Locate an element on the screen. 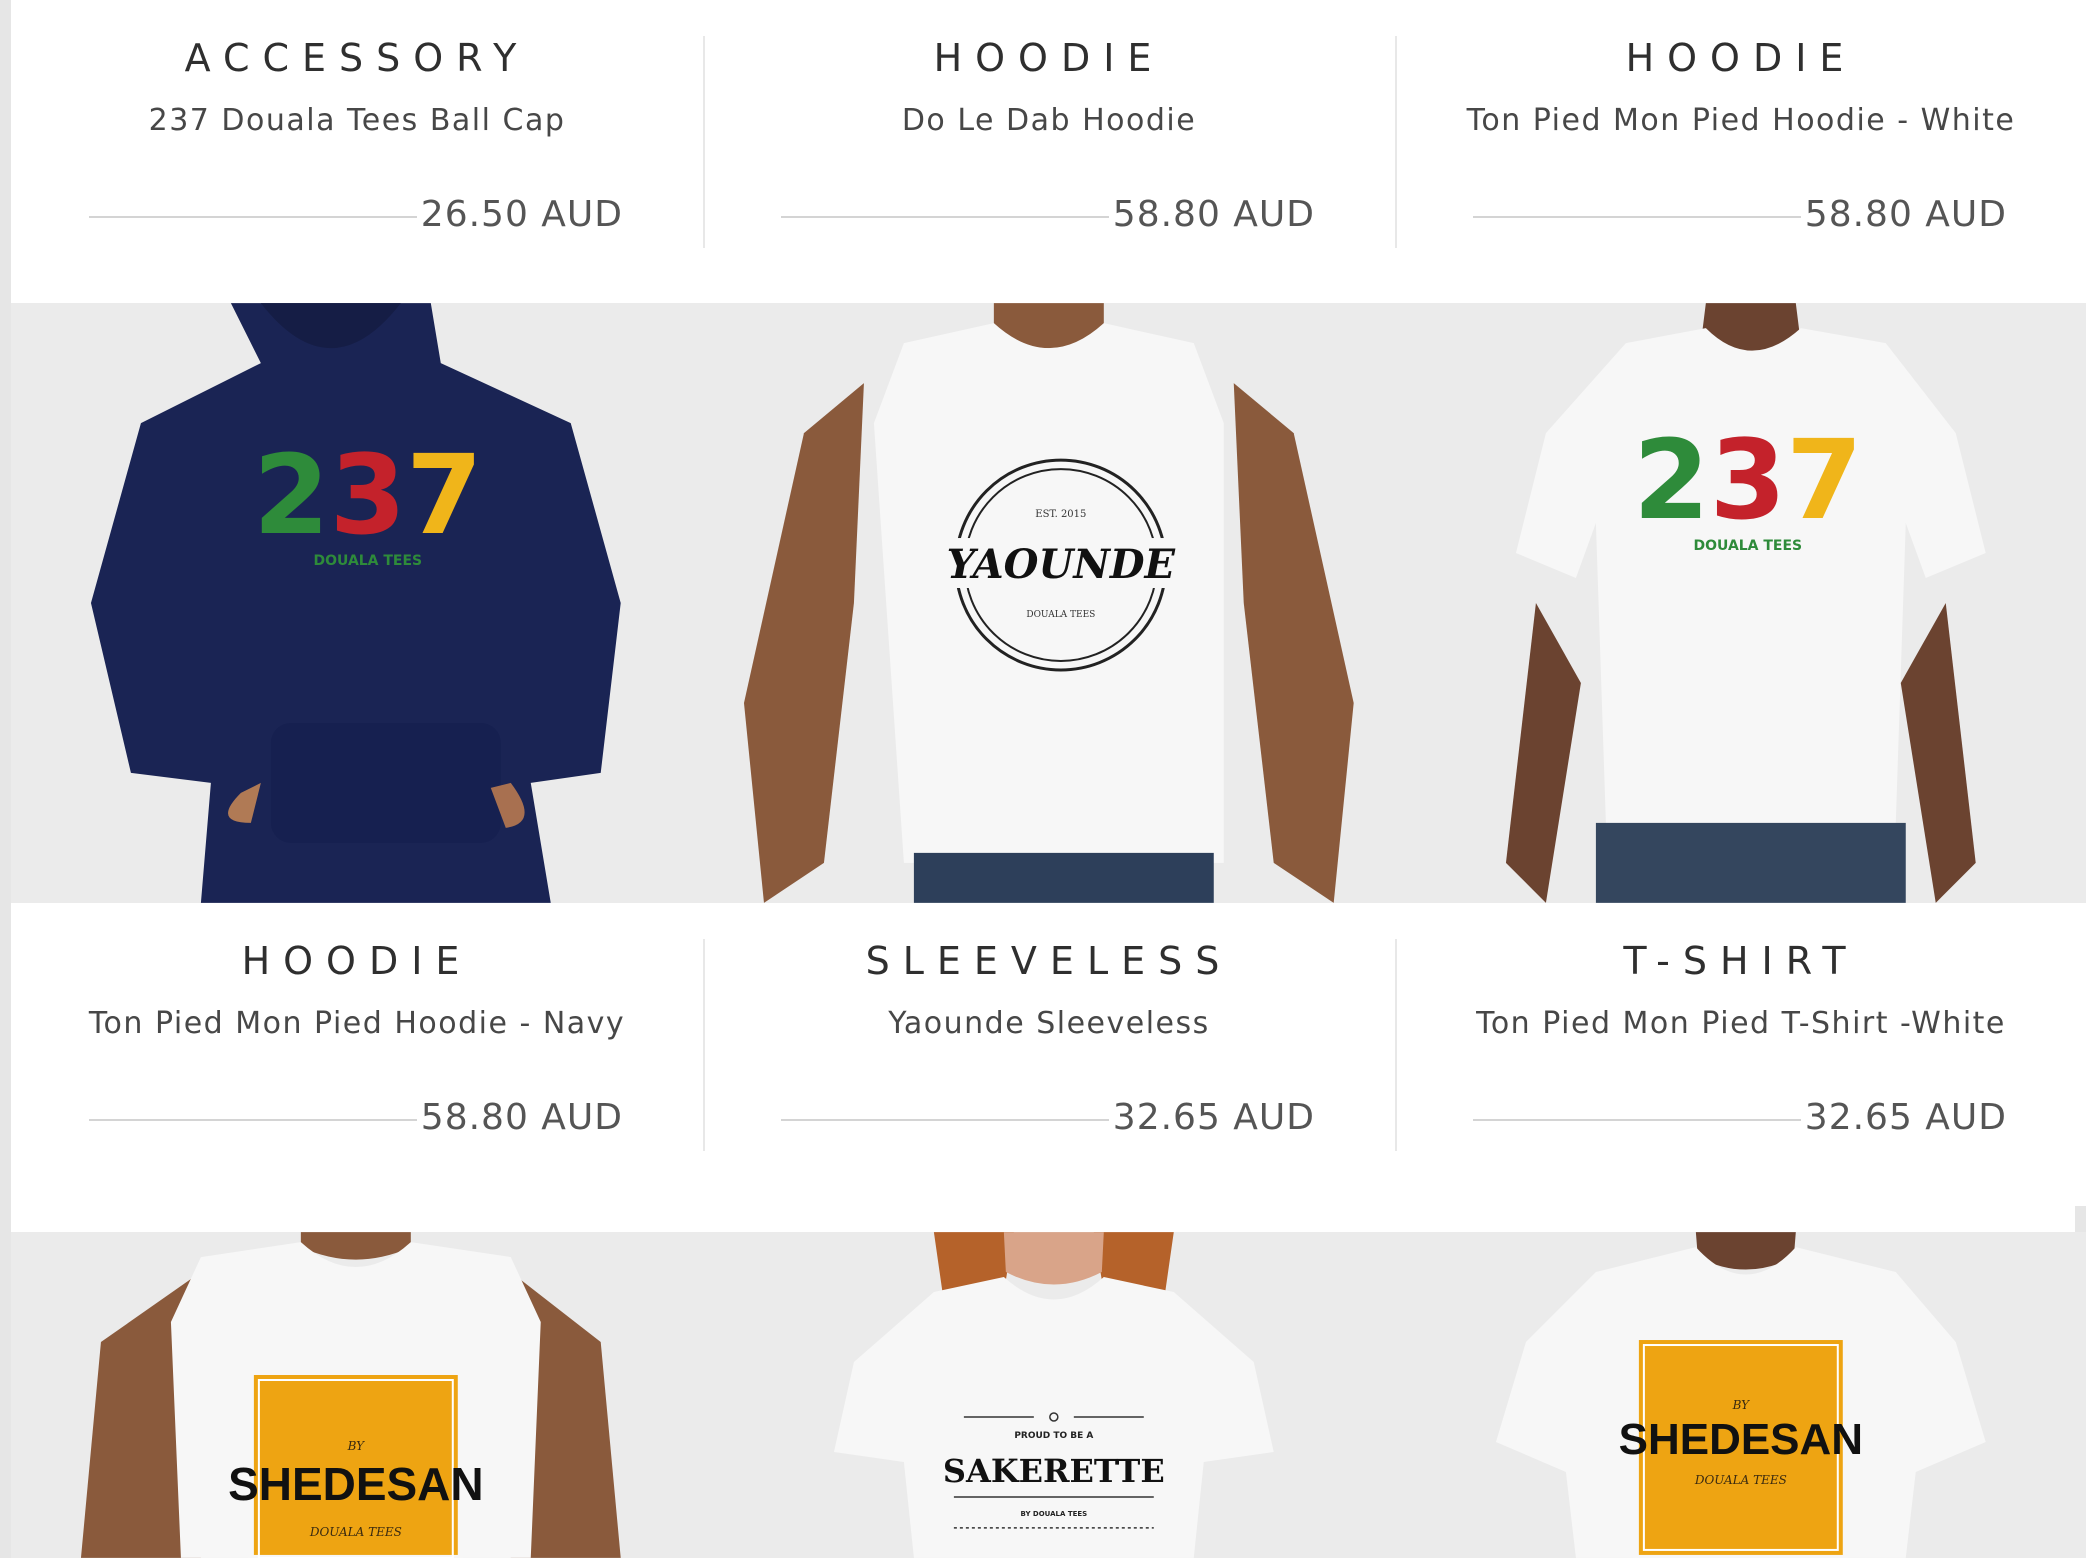 This screenshot has height=1558, width=2086. tee-illustration: BY SHEDESAN DOUALA TEES is located at coordinates (1741, 1395).